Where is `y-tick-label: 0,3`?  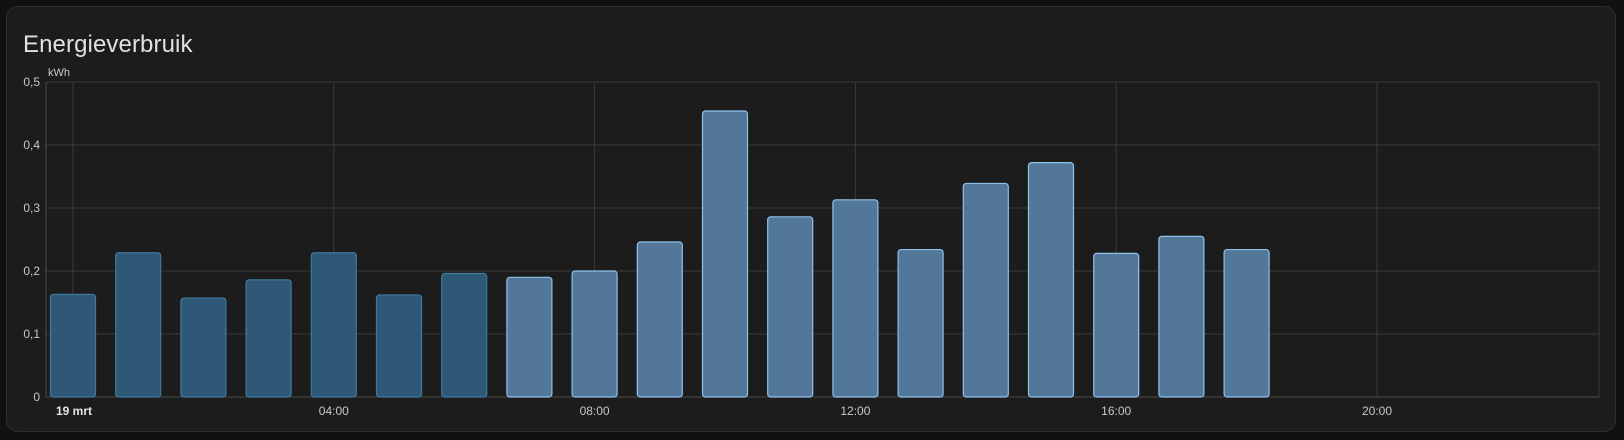 y-tick-label: 0,3 is located at coordinates (31, 208).